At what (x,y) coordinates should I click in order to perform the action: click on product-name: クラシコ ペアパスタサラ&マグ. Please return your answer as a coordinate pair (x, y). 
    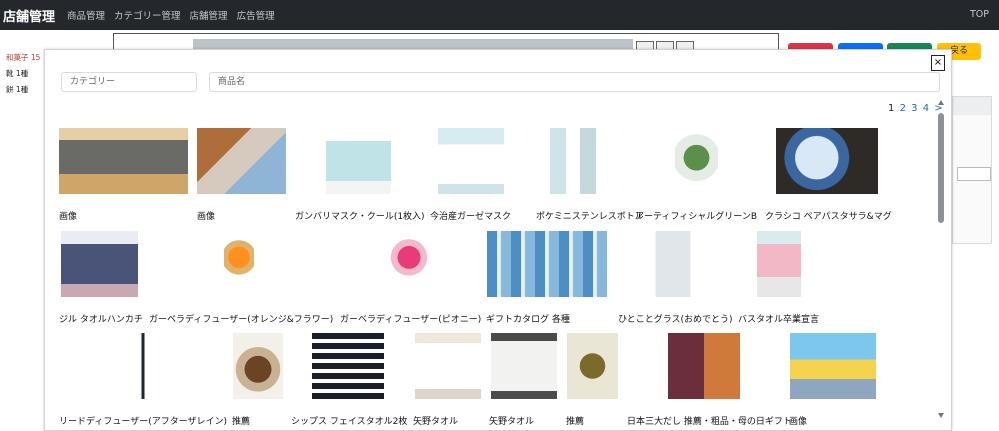
    Looking at the image, I should click on (828, 217).